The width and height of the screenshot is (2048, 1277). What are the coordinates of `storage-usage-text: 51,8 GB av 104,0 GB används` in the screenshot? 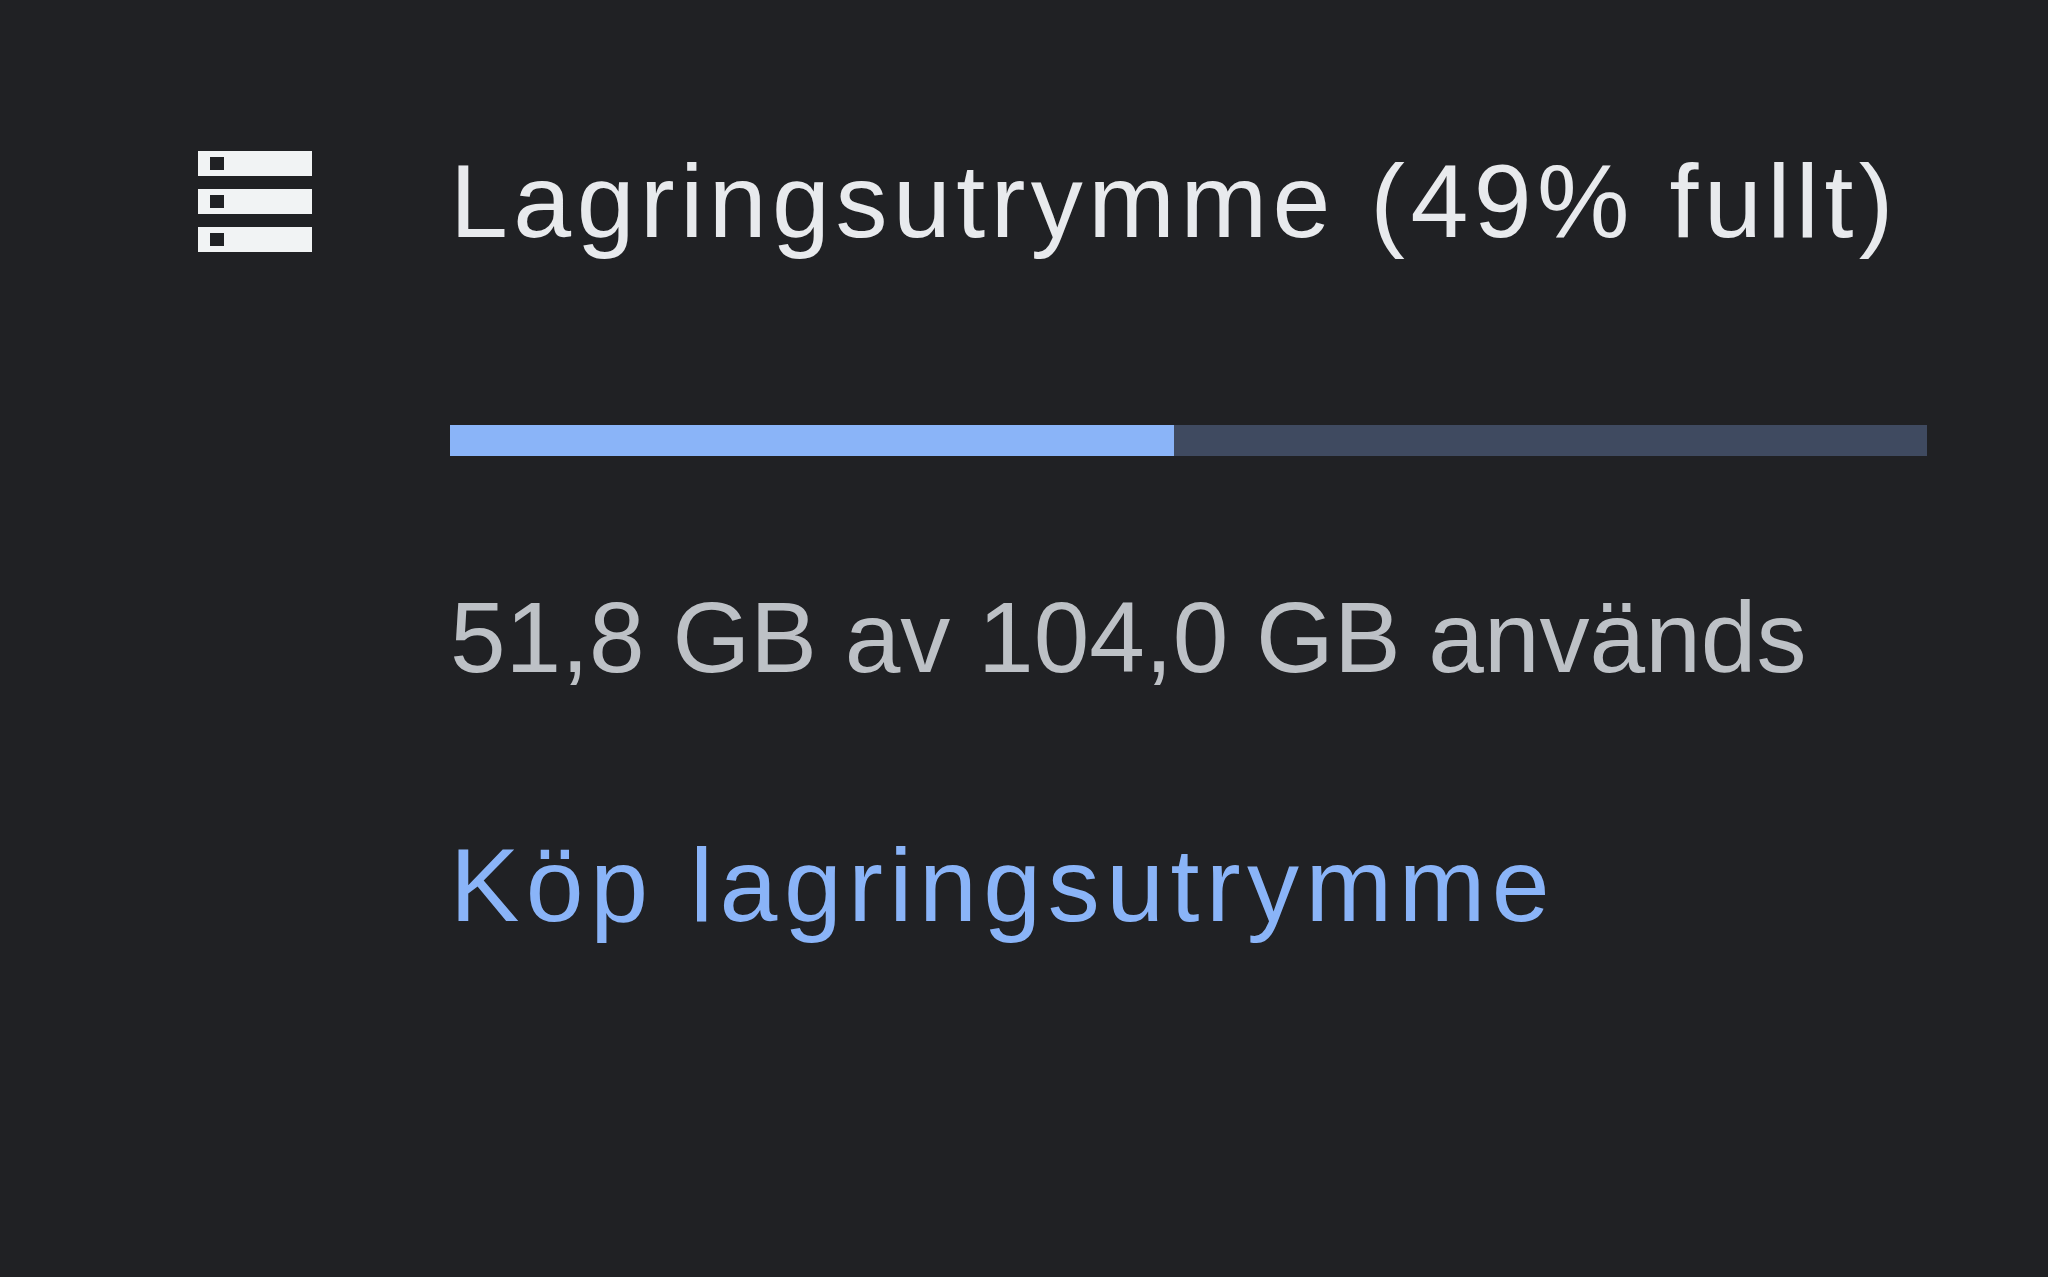 It's located at (1128, 637).